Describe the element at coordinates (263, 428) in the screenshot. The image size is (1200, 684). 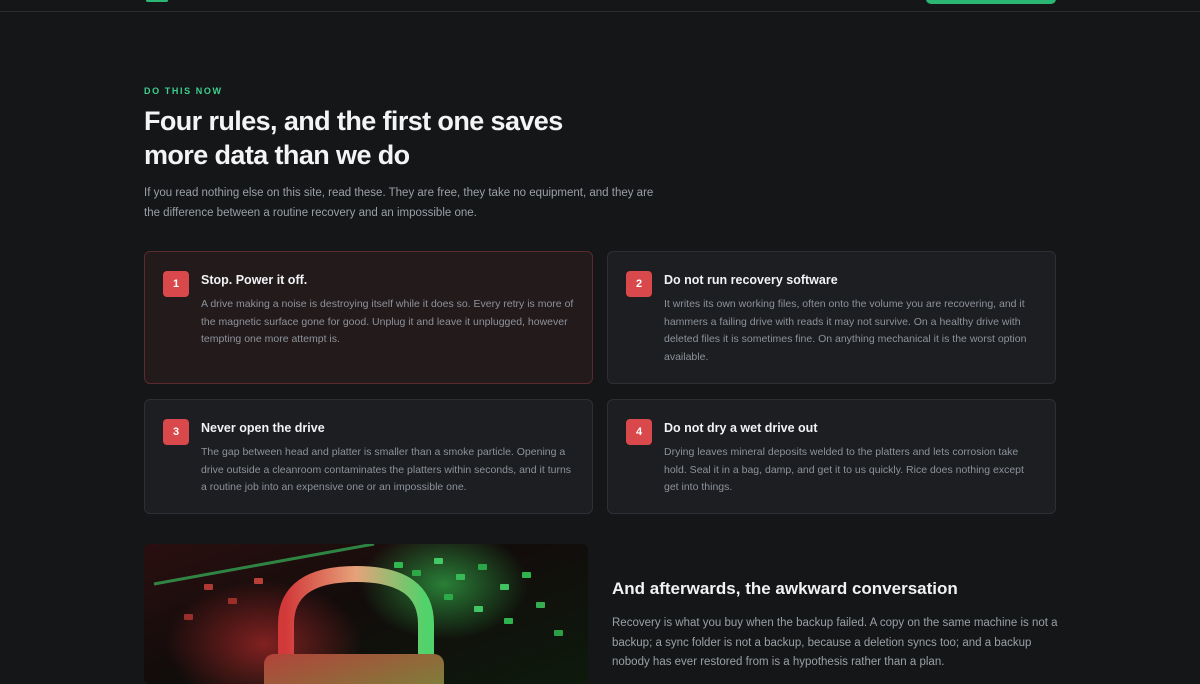
I see `rule-title: Never open the drive` at that location.